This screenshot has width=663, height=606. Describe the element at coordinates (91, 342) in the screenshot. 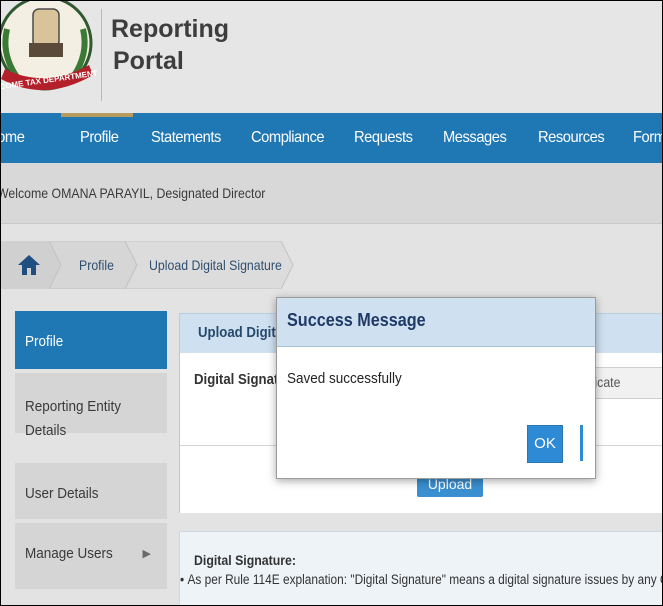

I see `sidebar-item-profile: Profile` at that location.